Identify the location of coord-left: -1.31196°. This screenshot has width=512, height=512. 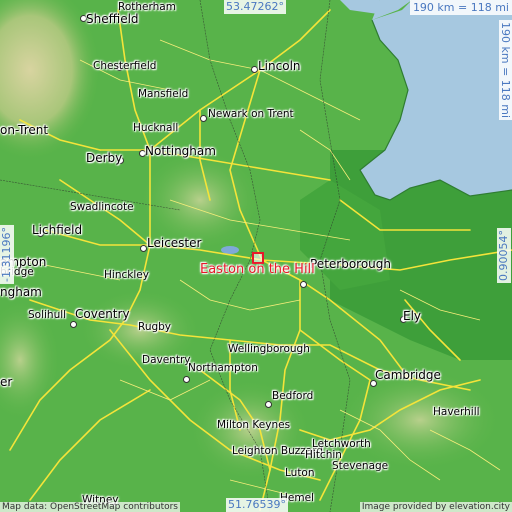
(7, 254).